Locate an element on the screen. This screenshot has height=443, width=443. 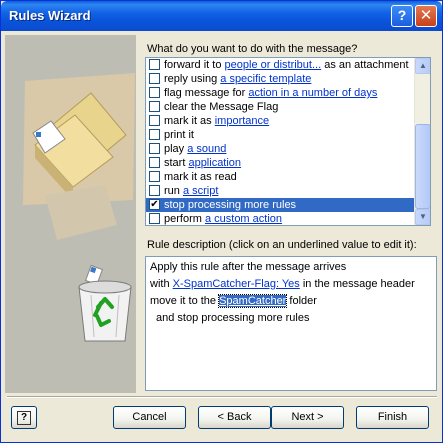
help-button: ? is located at coordinates (24, 417).